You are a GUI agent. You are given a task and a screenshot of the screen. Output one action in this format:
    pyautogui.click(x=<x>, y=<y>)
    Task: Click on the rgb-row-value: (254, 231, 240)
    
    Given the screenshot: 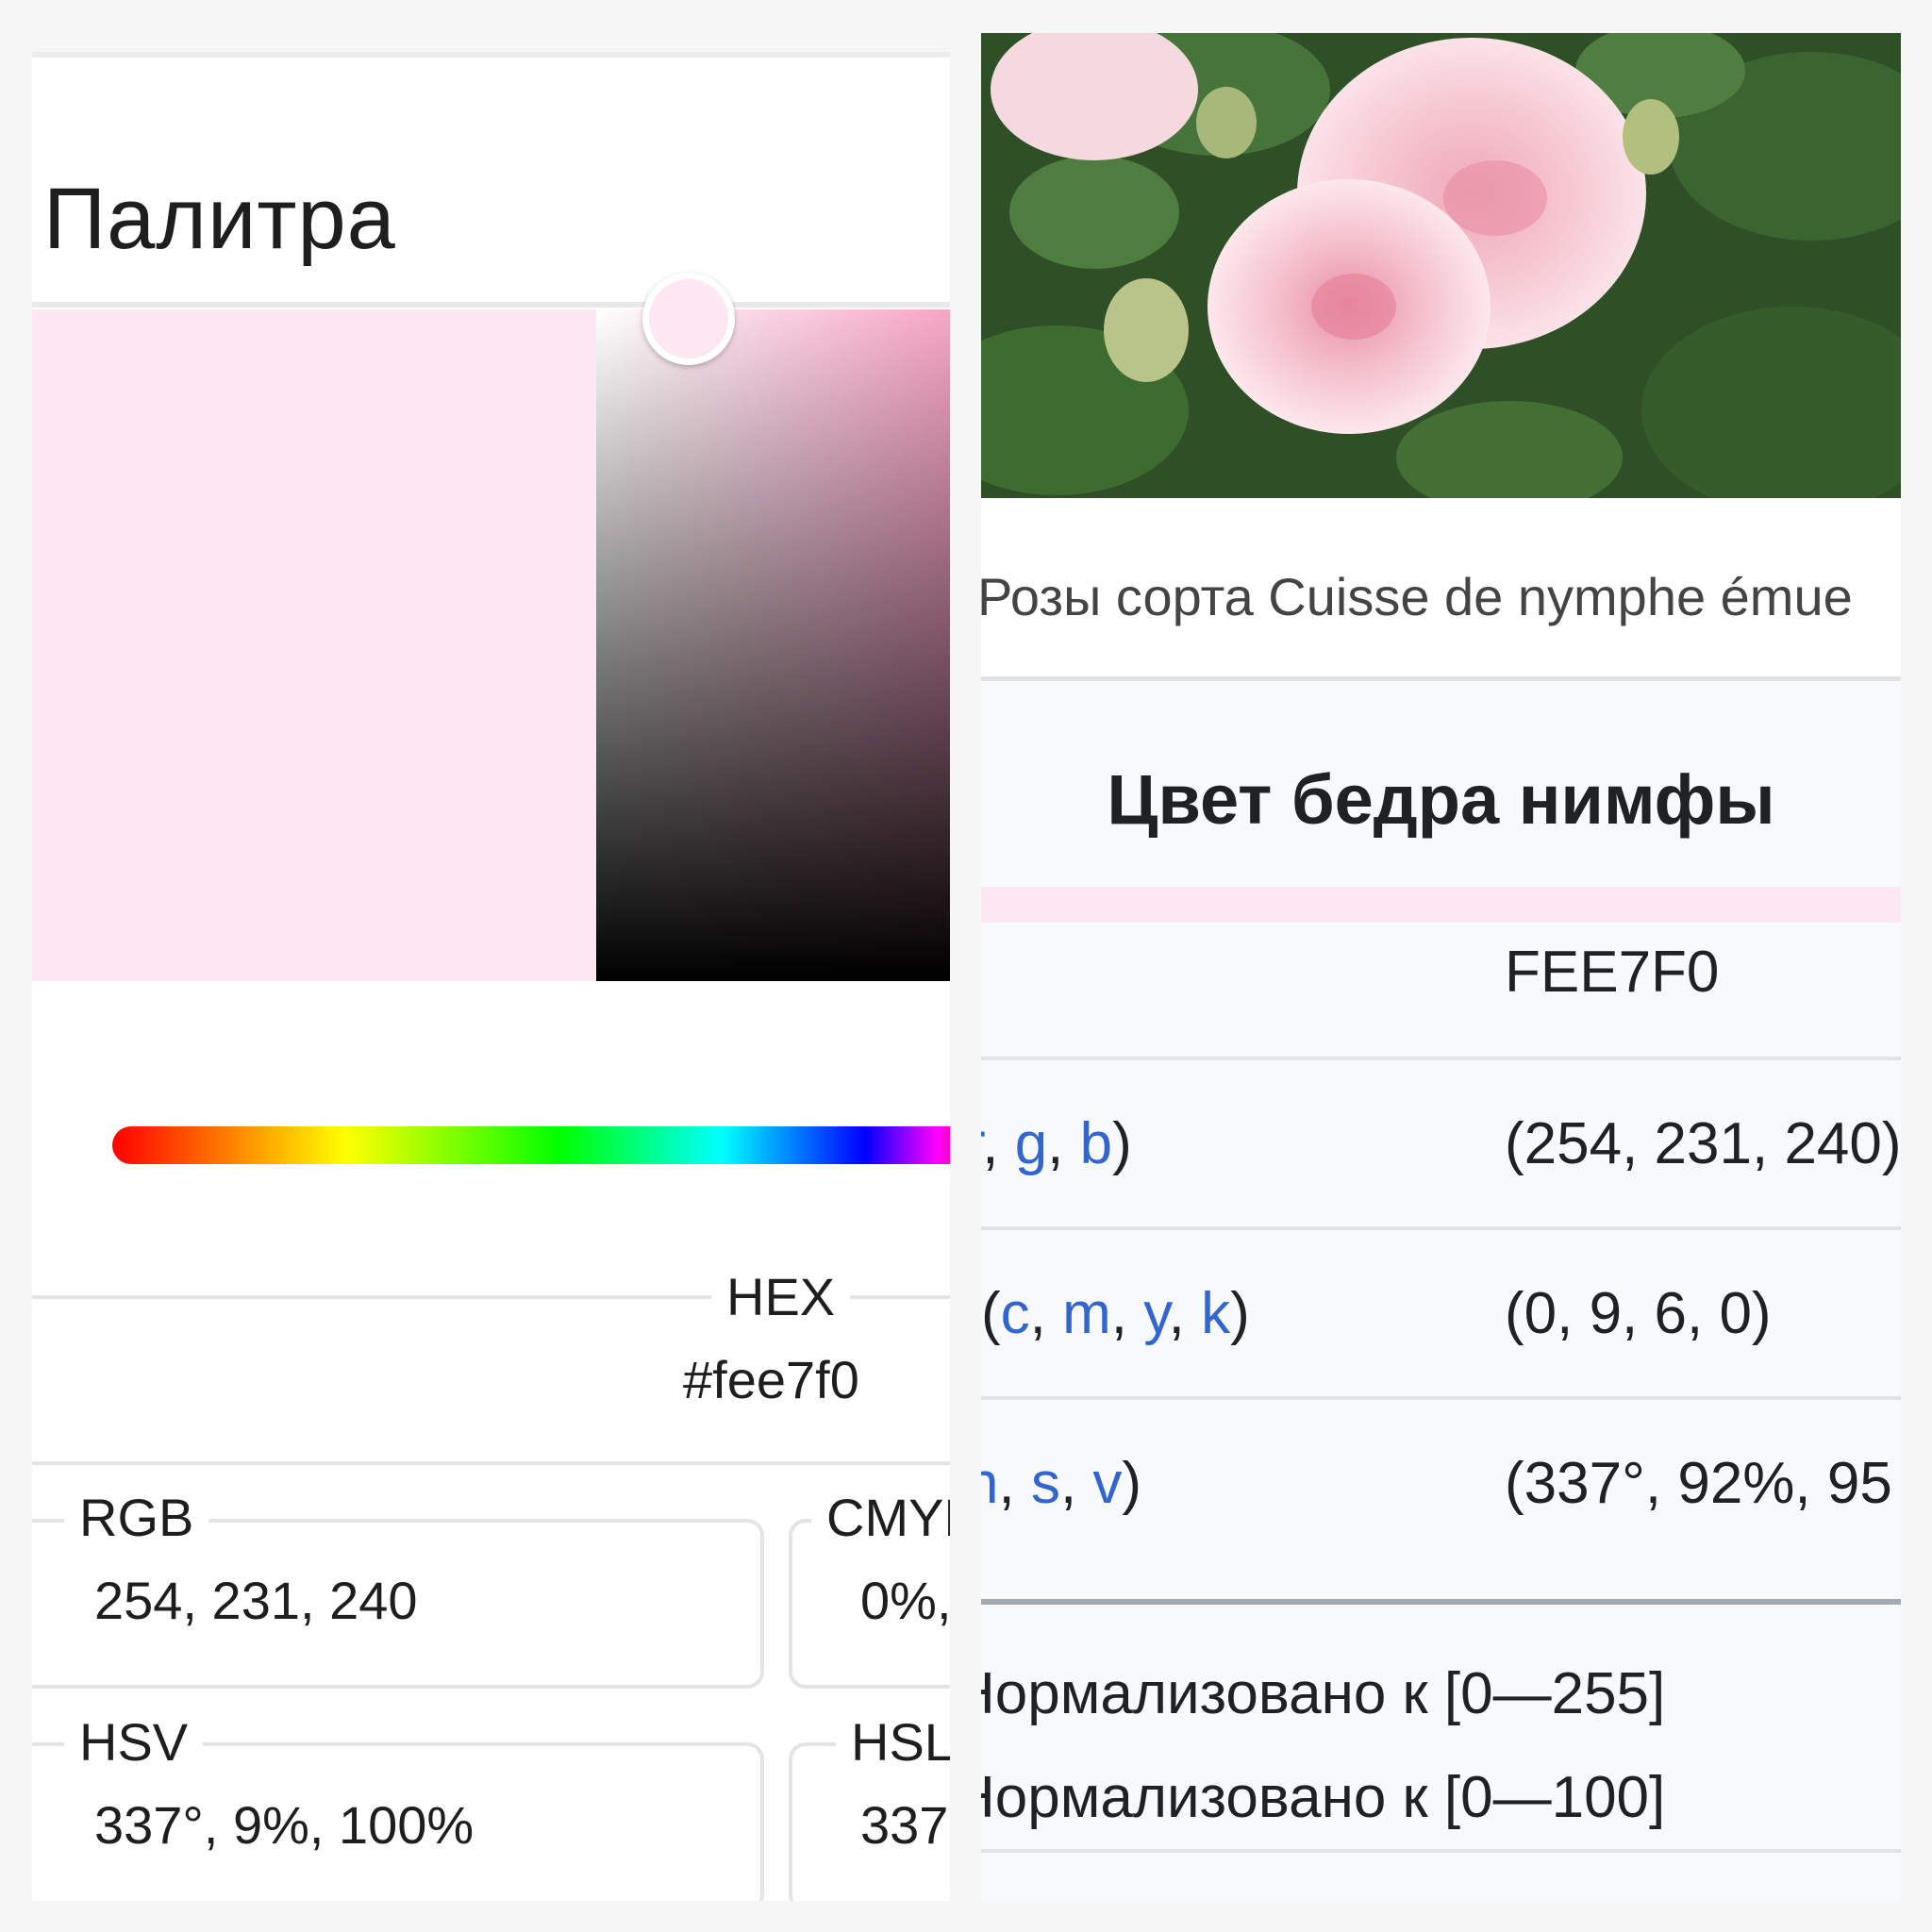 What is the action you would take?
    pyautogui.click(x=1703, y=1143)
    